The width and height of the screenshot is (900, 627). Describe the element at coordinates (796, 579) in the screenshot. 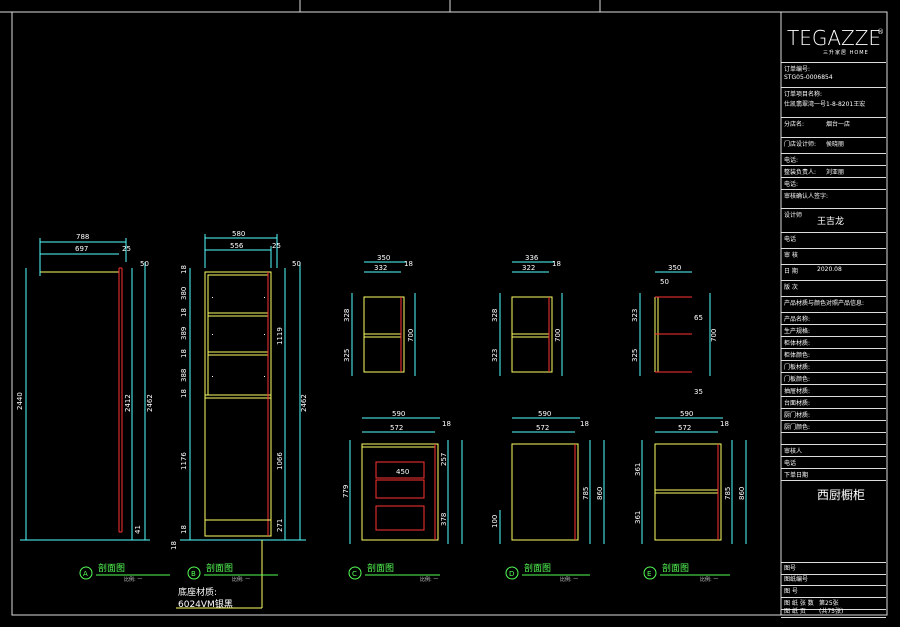

I see `title-bottom-label: 图纸编号` at that location.